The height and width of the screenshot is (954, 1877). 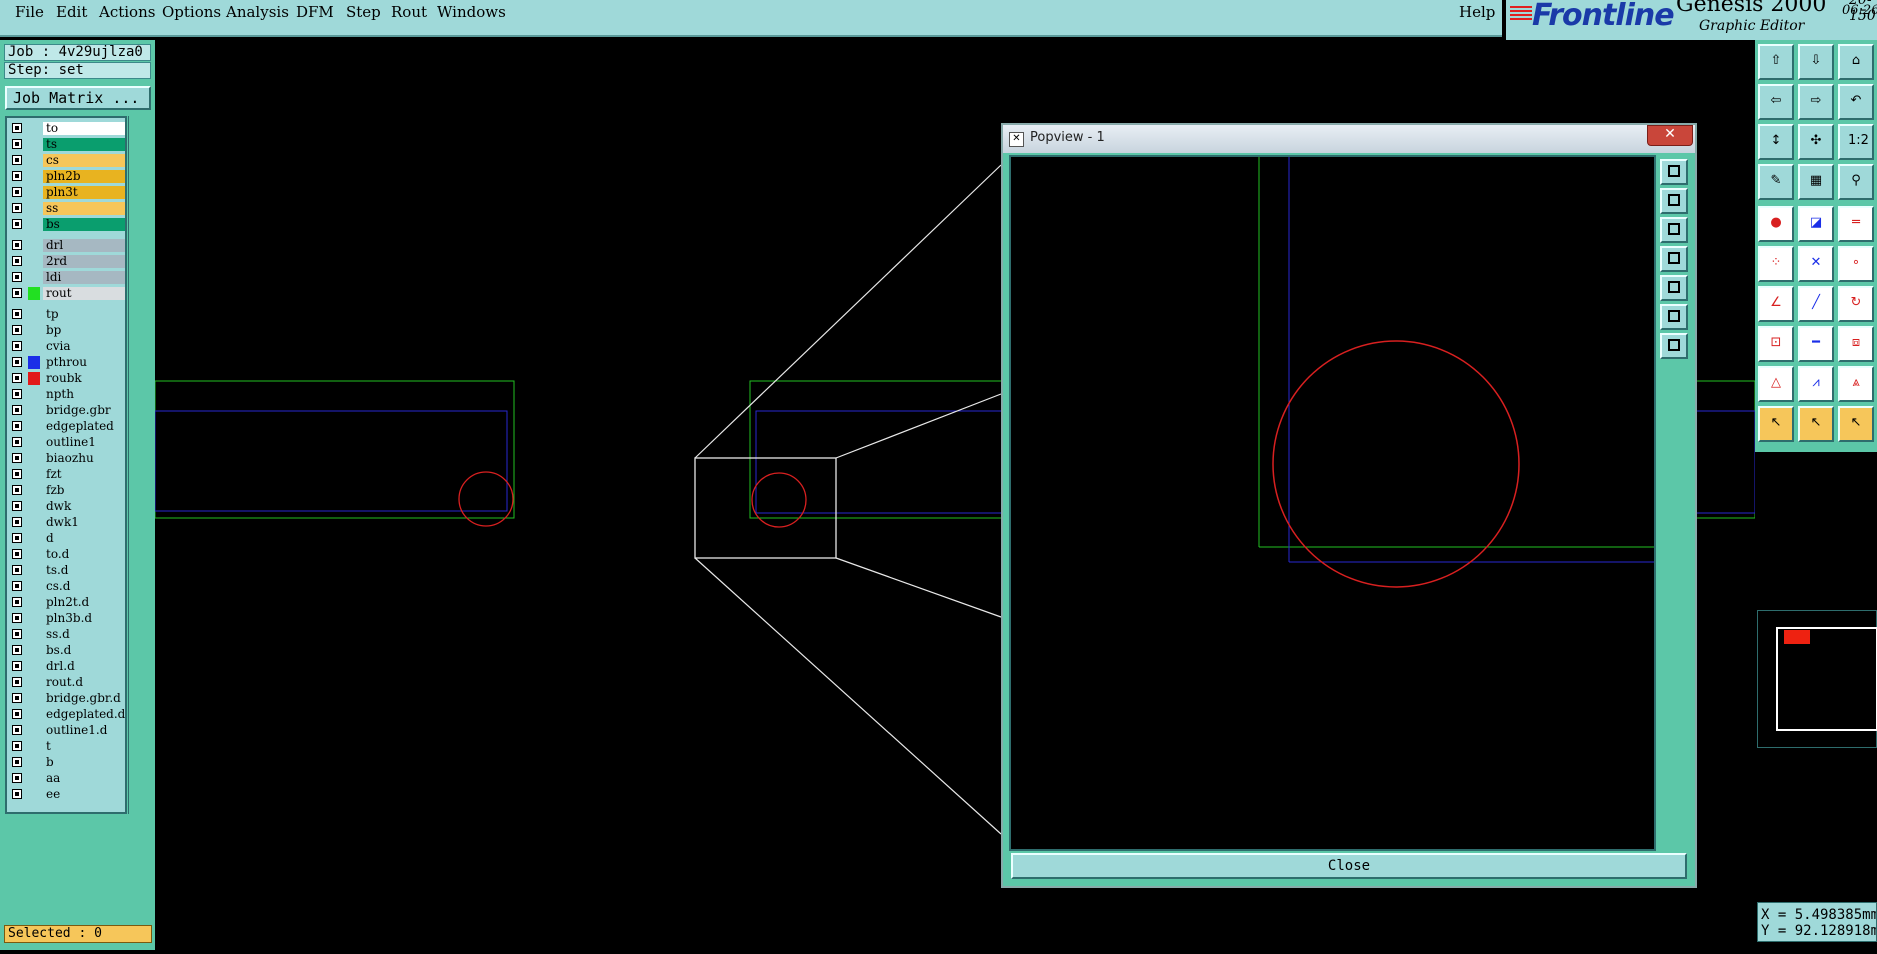 I want to click on select-box-icon: ↖, so click(x=1816, y=424).